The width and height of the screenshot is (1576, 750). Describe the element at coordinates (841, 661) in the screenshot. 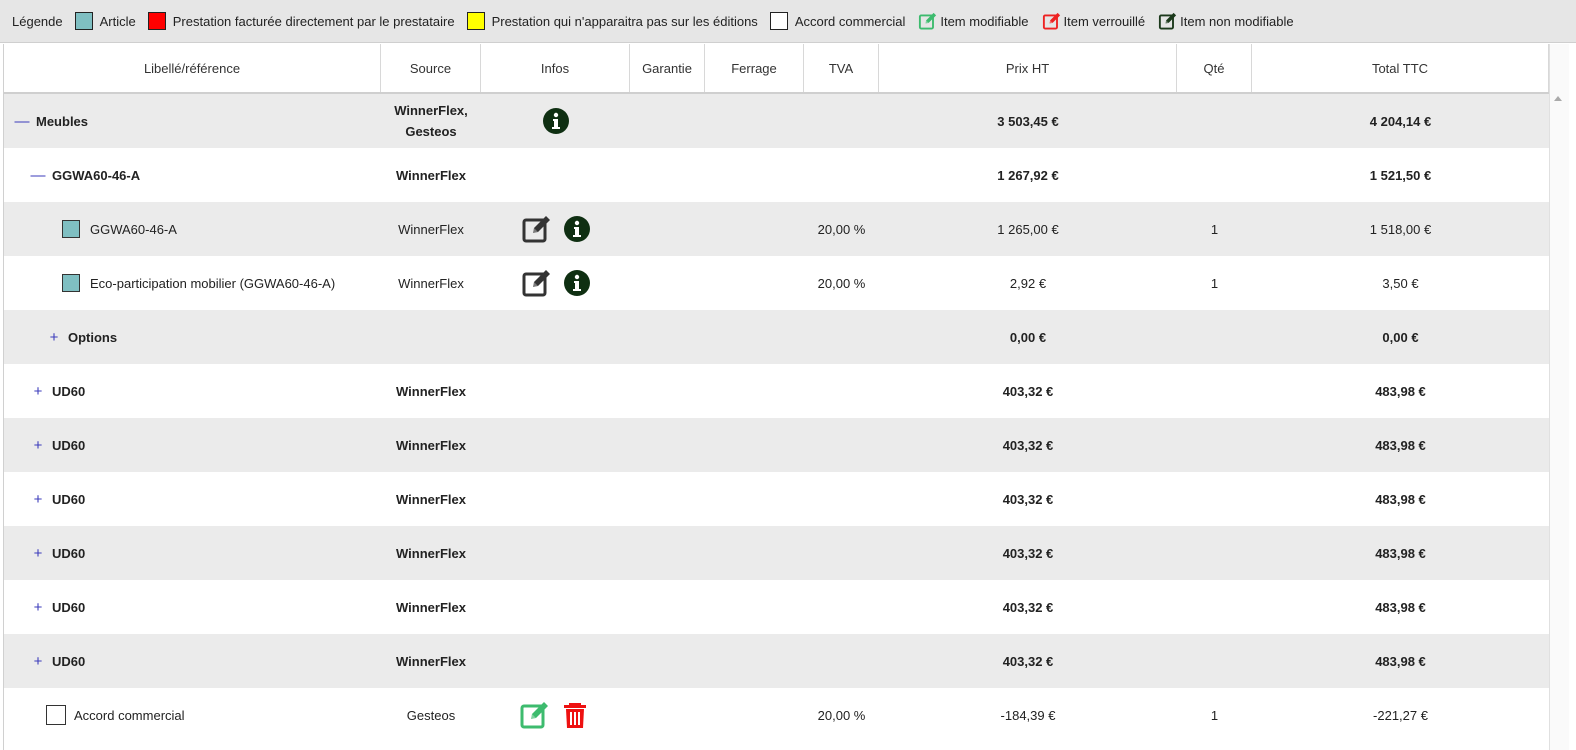

I see `tva-cell` at that location.